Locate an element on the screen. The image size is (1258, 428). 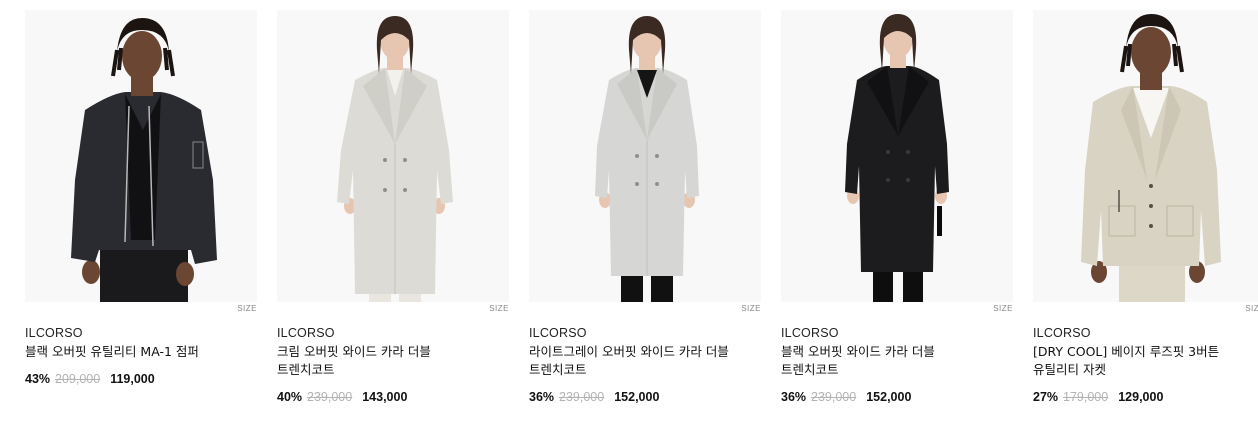
discount-rate: 40% is located at coordinates (290, 397).